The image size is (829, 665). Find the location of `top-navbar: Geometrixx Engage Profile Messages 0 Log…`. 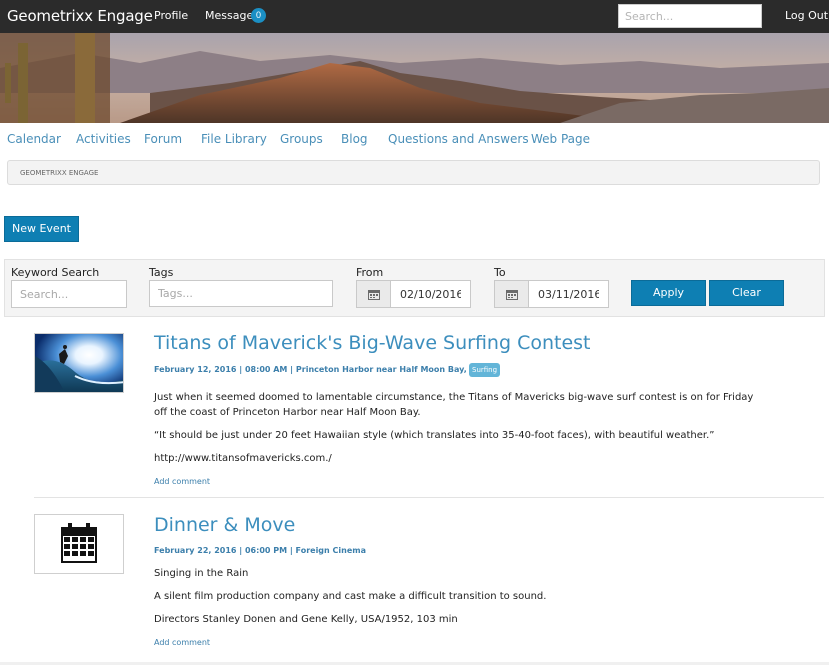

top-navbar: Geometrixx Engage Profile Messages 0 Log… is located at coordinates (414, 16).